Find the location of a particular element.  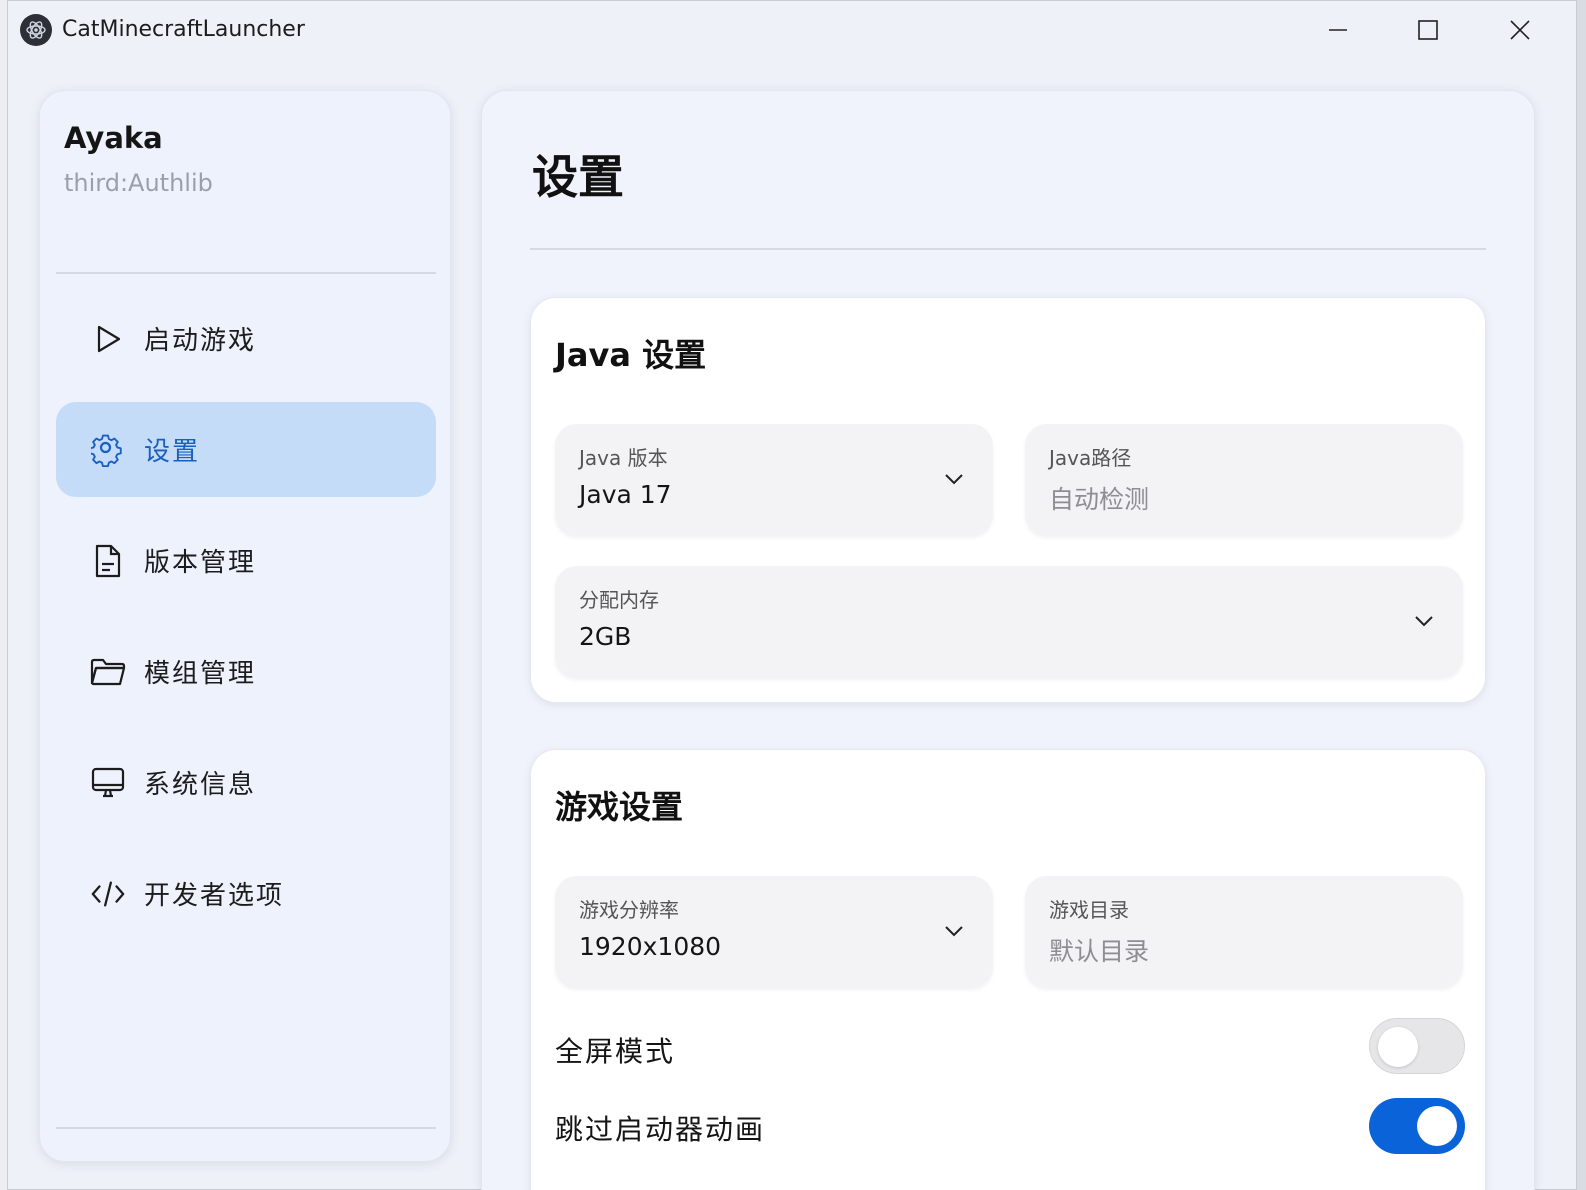

sidebar-item-label: 版本管理 is located at coordinates (200, 563).